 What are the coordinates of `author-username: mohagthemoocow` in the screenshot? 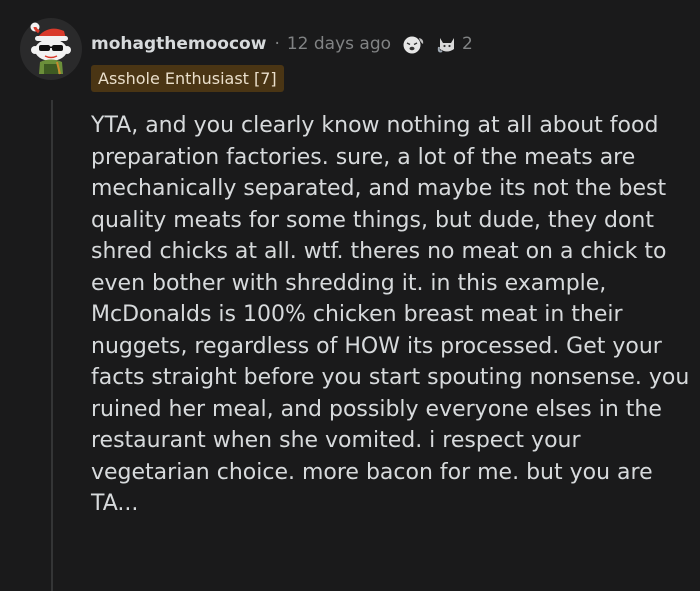 It's located at (178, 44).